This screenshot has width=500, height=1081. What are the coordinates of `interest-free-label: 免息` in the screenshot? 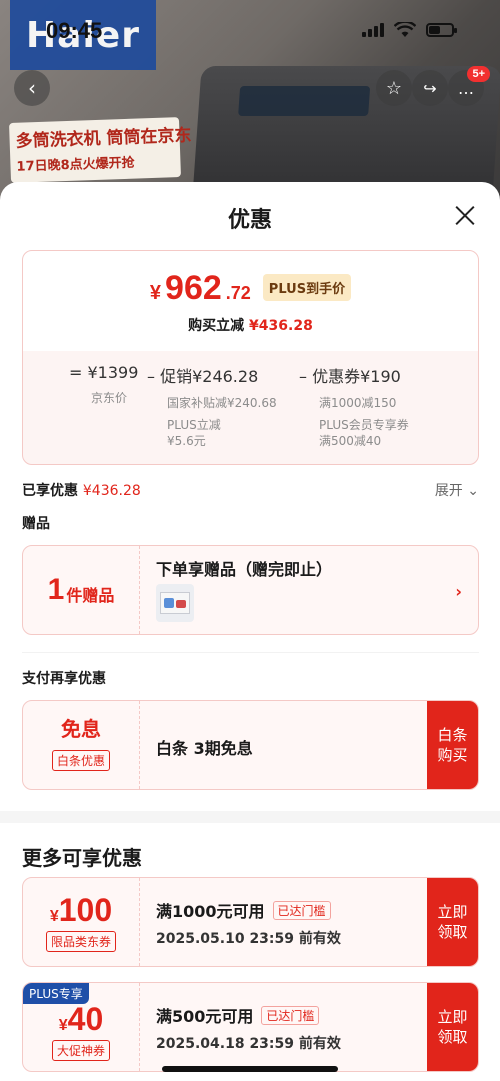 It's located at (81, 729).